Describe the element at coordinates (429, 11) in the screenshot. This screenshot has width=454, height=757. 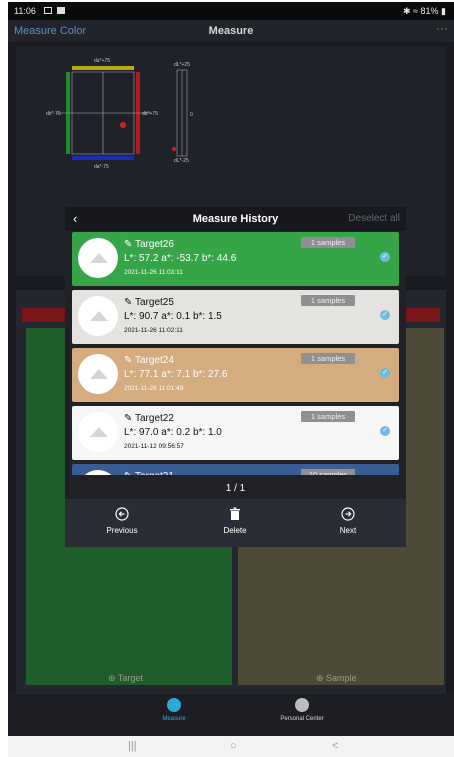
I see `battery-level: 81%` at that location.